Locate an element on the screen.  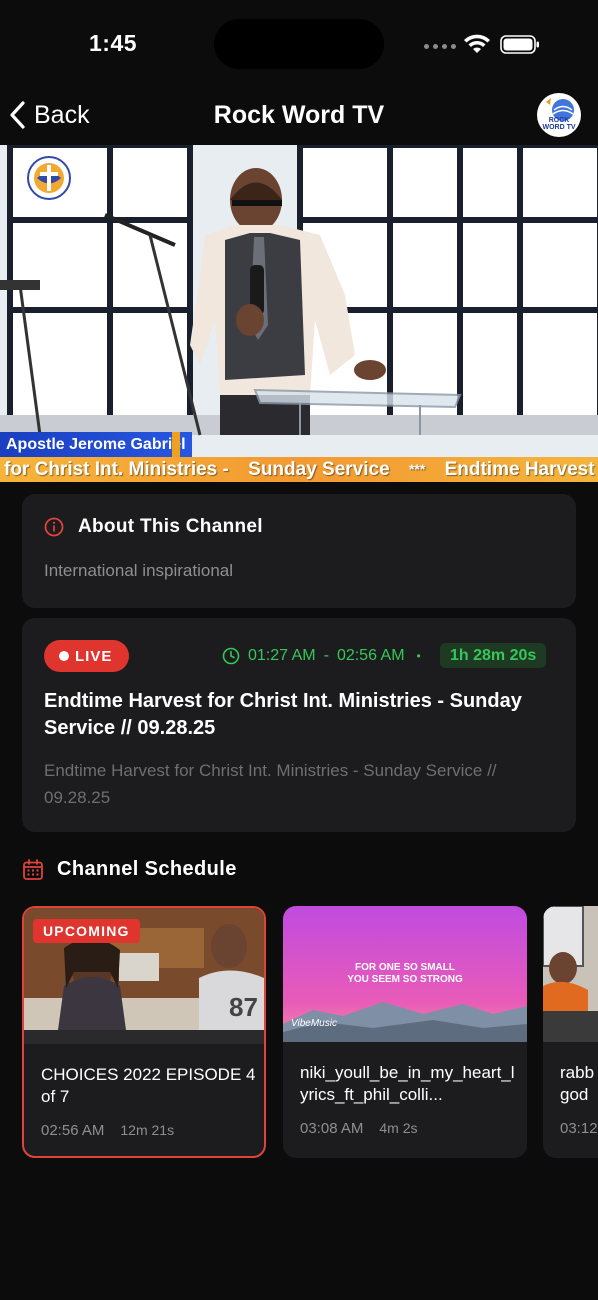
wifi-icon is located at coordinates (477, 43).